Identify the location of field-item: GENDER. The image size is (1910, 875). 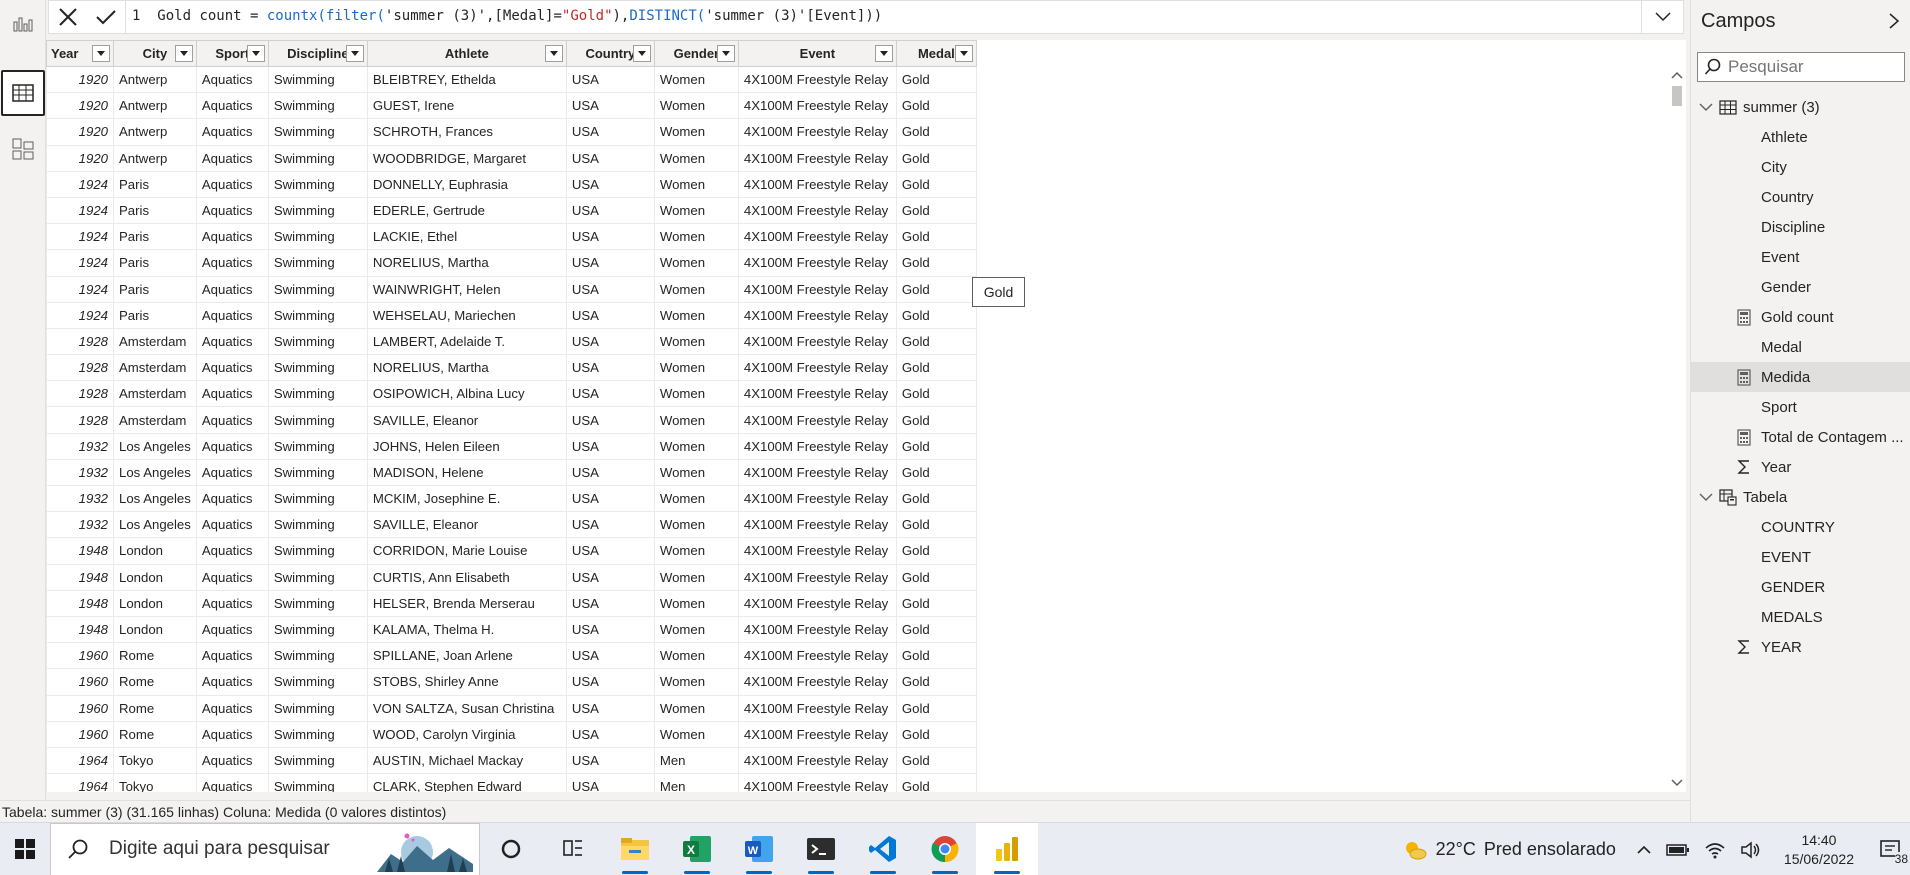
(1800, 587).